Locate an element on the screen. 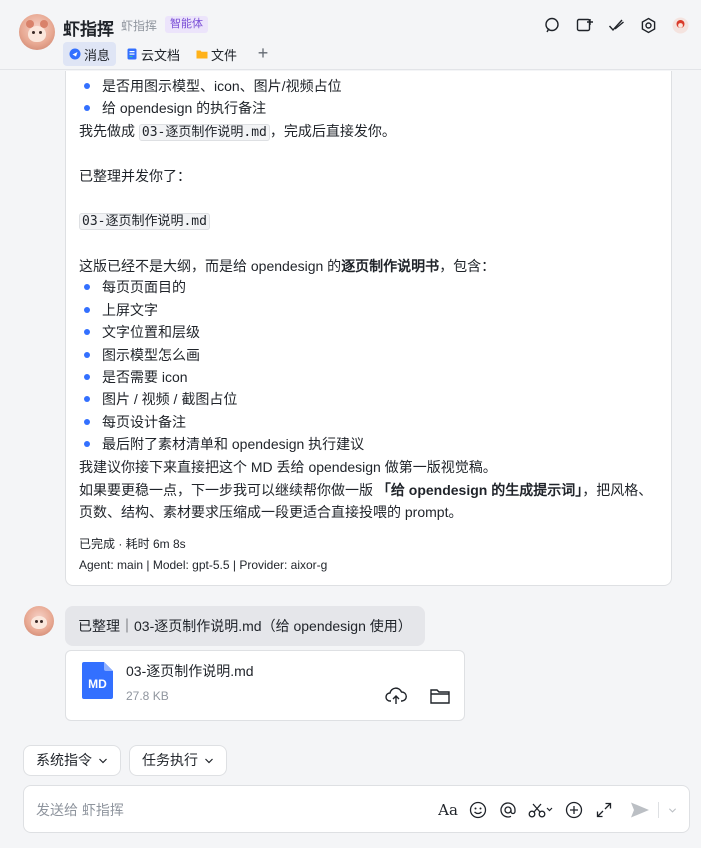 The width and height of the screenshot is (701, 848). message-paragraph: 03-逐页制作说明.md is located at coordinates (144, 221).